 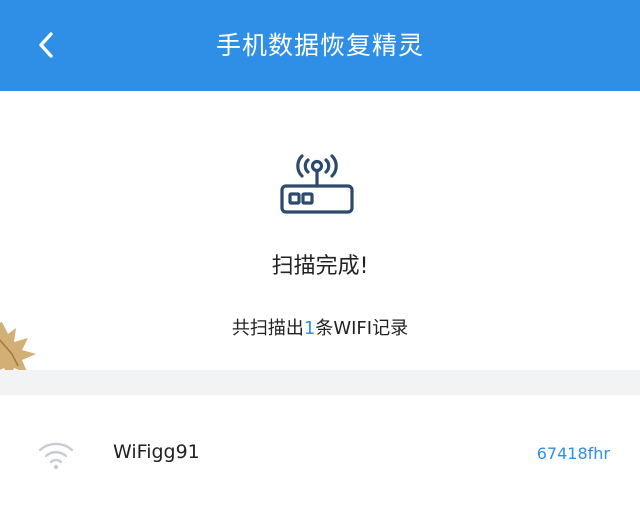 What do you see at coordinates (156, 452) in the screenshot?
I see `wifi-name: WiFigg91` at bounding box center [156, 452].